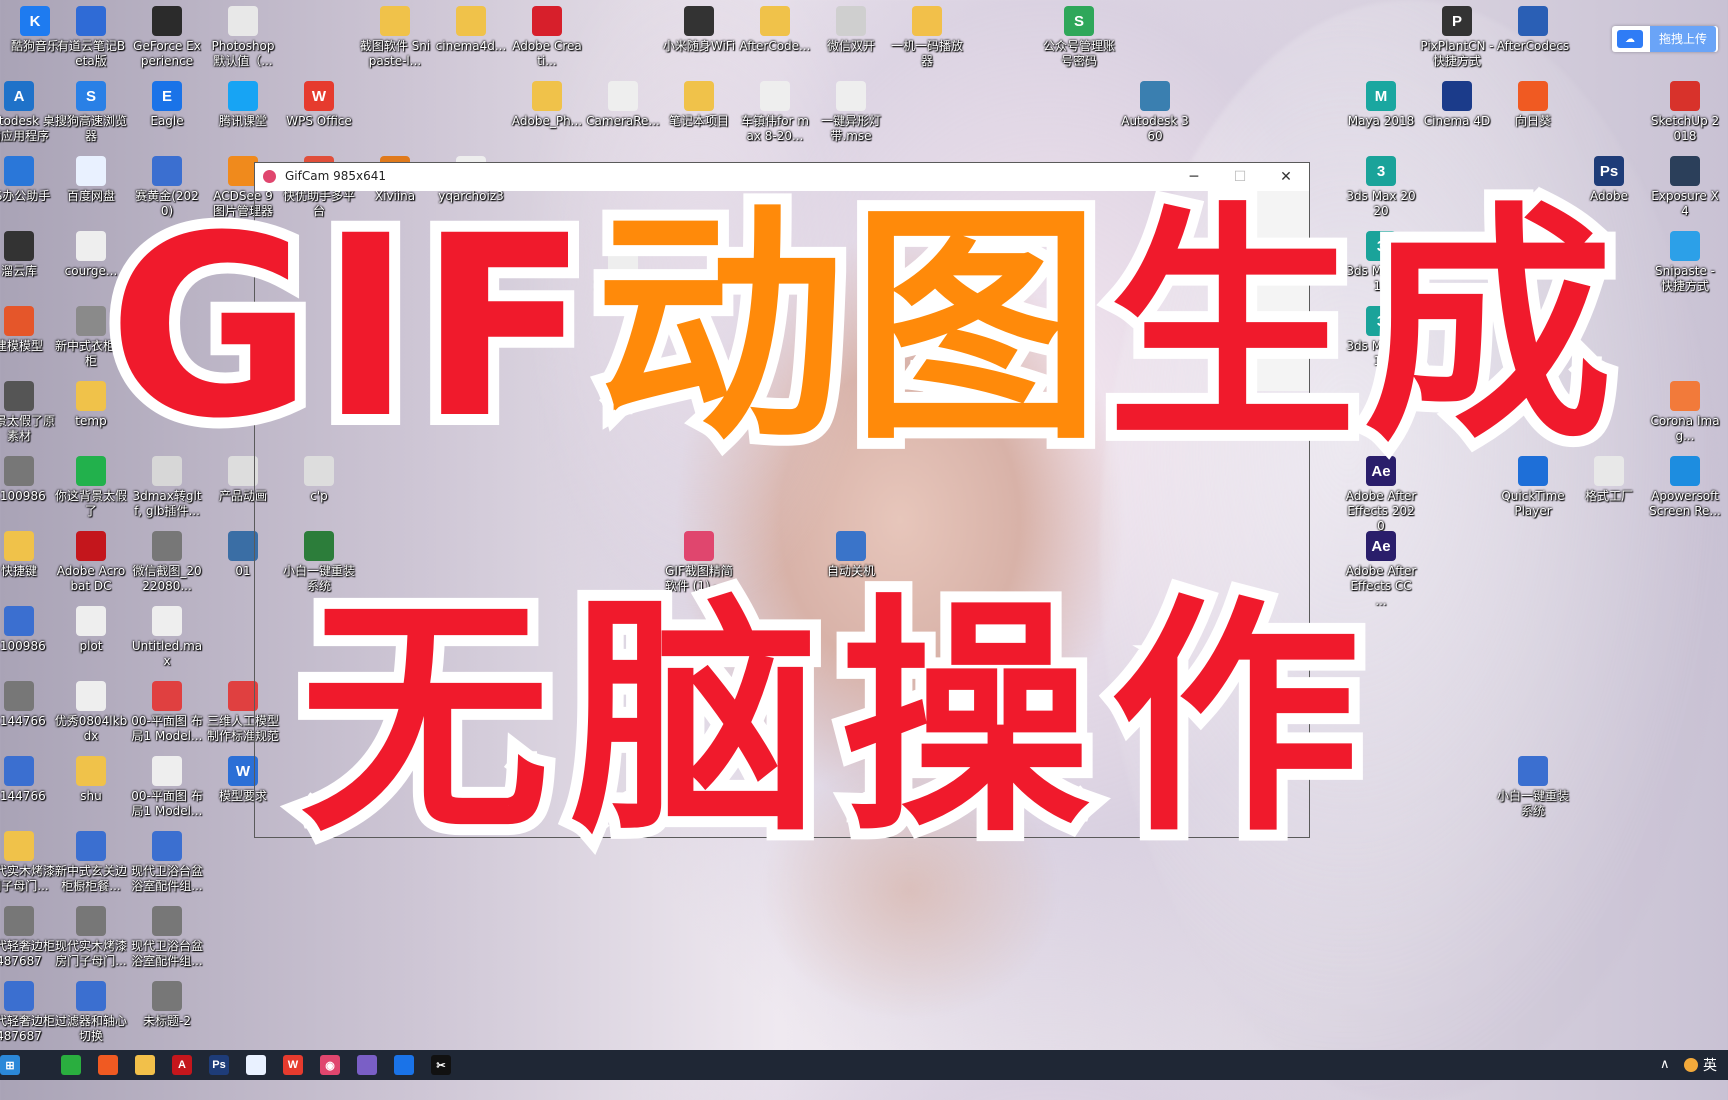 The height and width of the screenshot is (1100, 1728). What do you see at coordinates (1457, 105) in the screenshot?
I see `desktop-icon: Cinema 4D` at bounding box center [1457, 105].